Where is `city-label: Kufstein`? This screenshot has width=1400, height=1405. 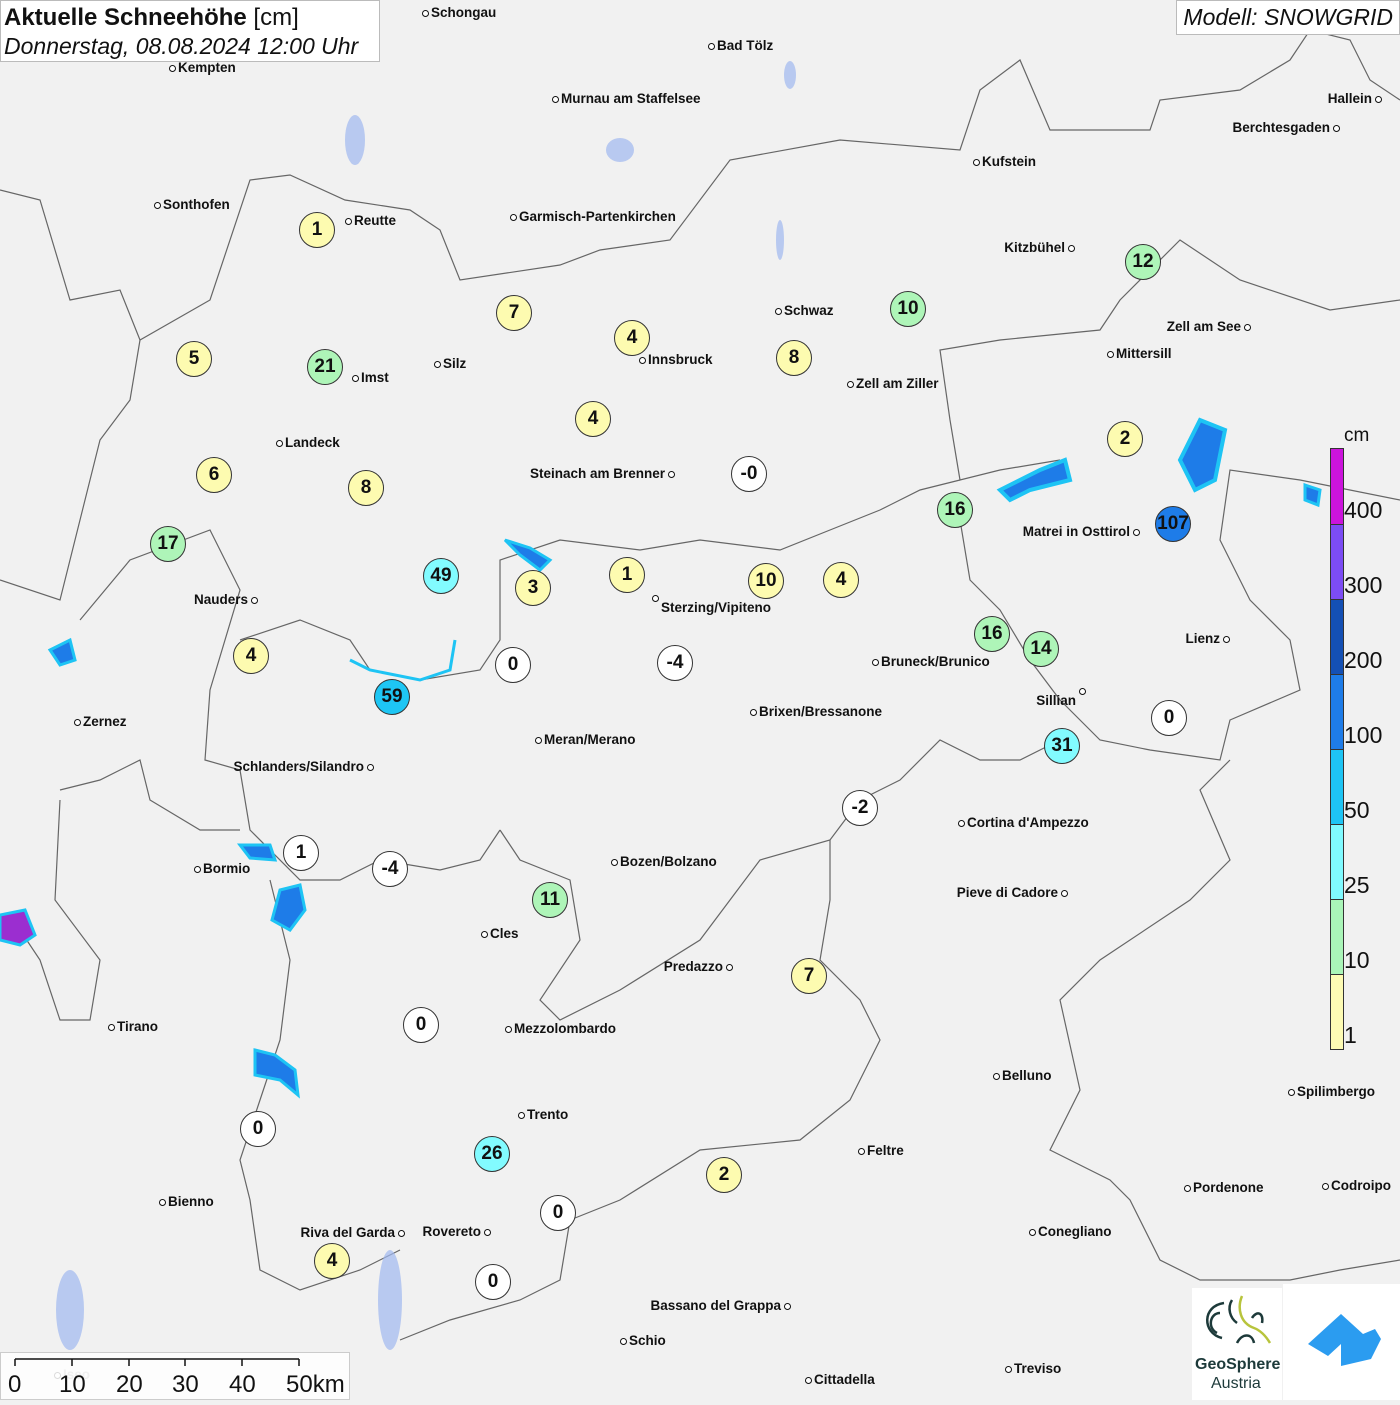 city-label: Kufstein is located at coordinates (1009, 161).